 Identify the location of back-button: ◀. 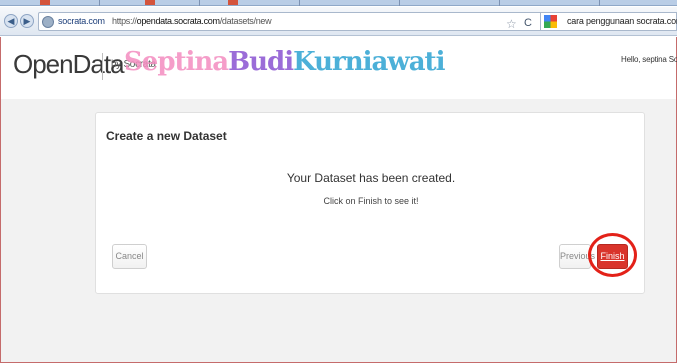
(11, 21).